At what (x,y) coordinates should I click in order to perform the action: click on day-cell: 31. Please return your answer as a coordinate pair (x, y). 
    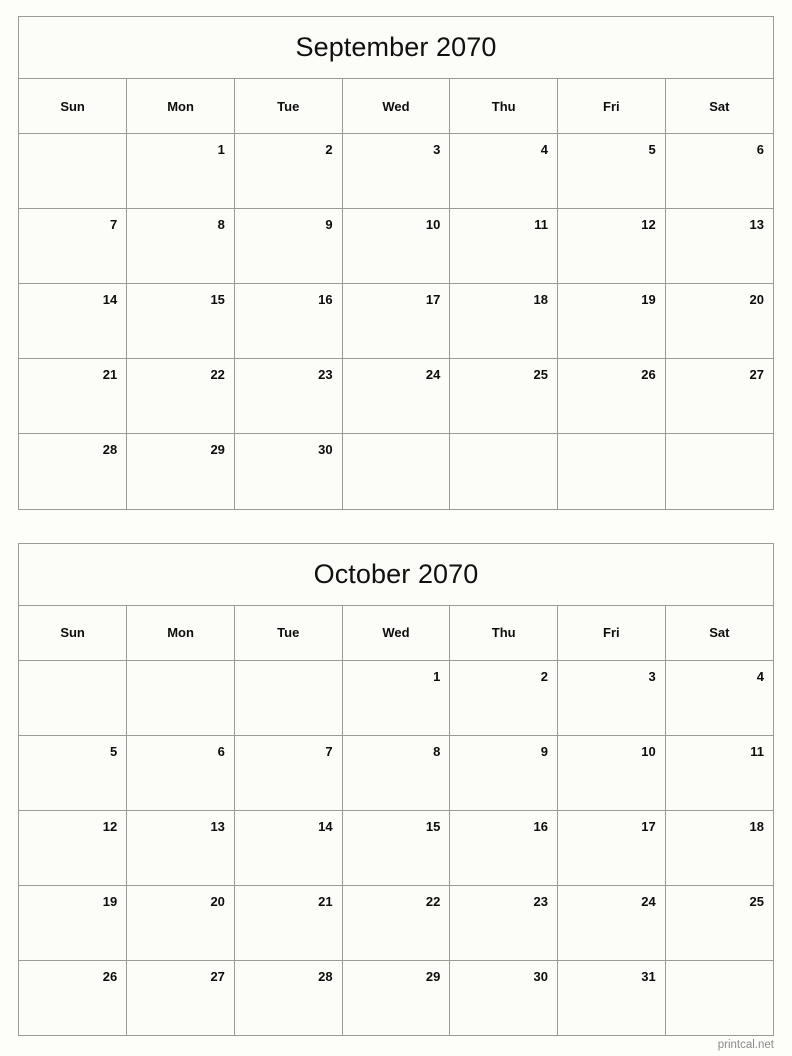
    Looking at the image, I should click on (611, 997).